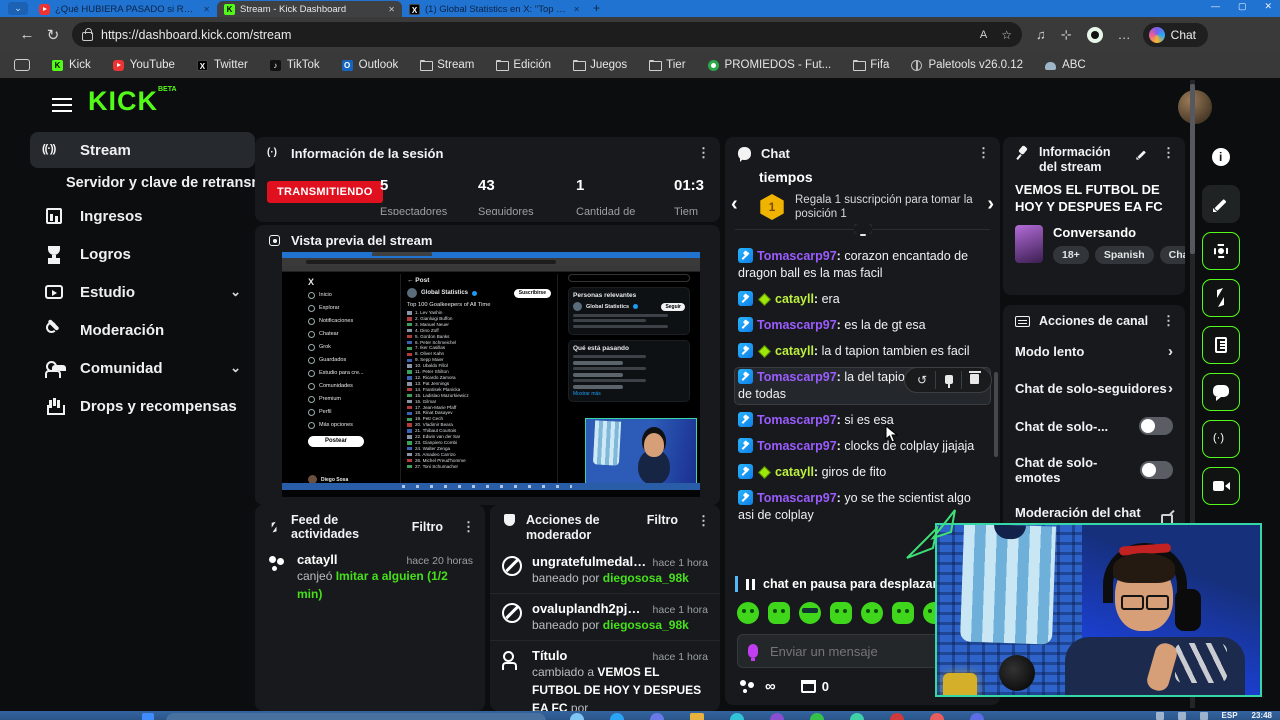 The image size is (1280, 720). I want to click on infinity-icon: ∞, so click(770, 686).